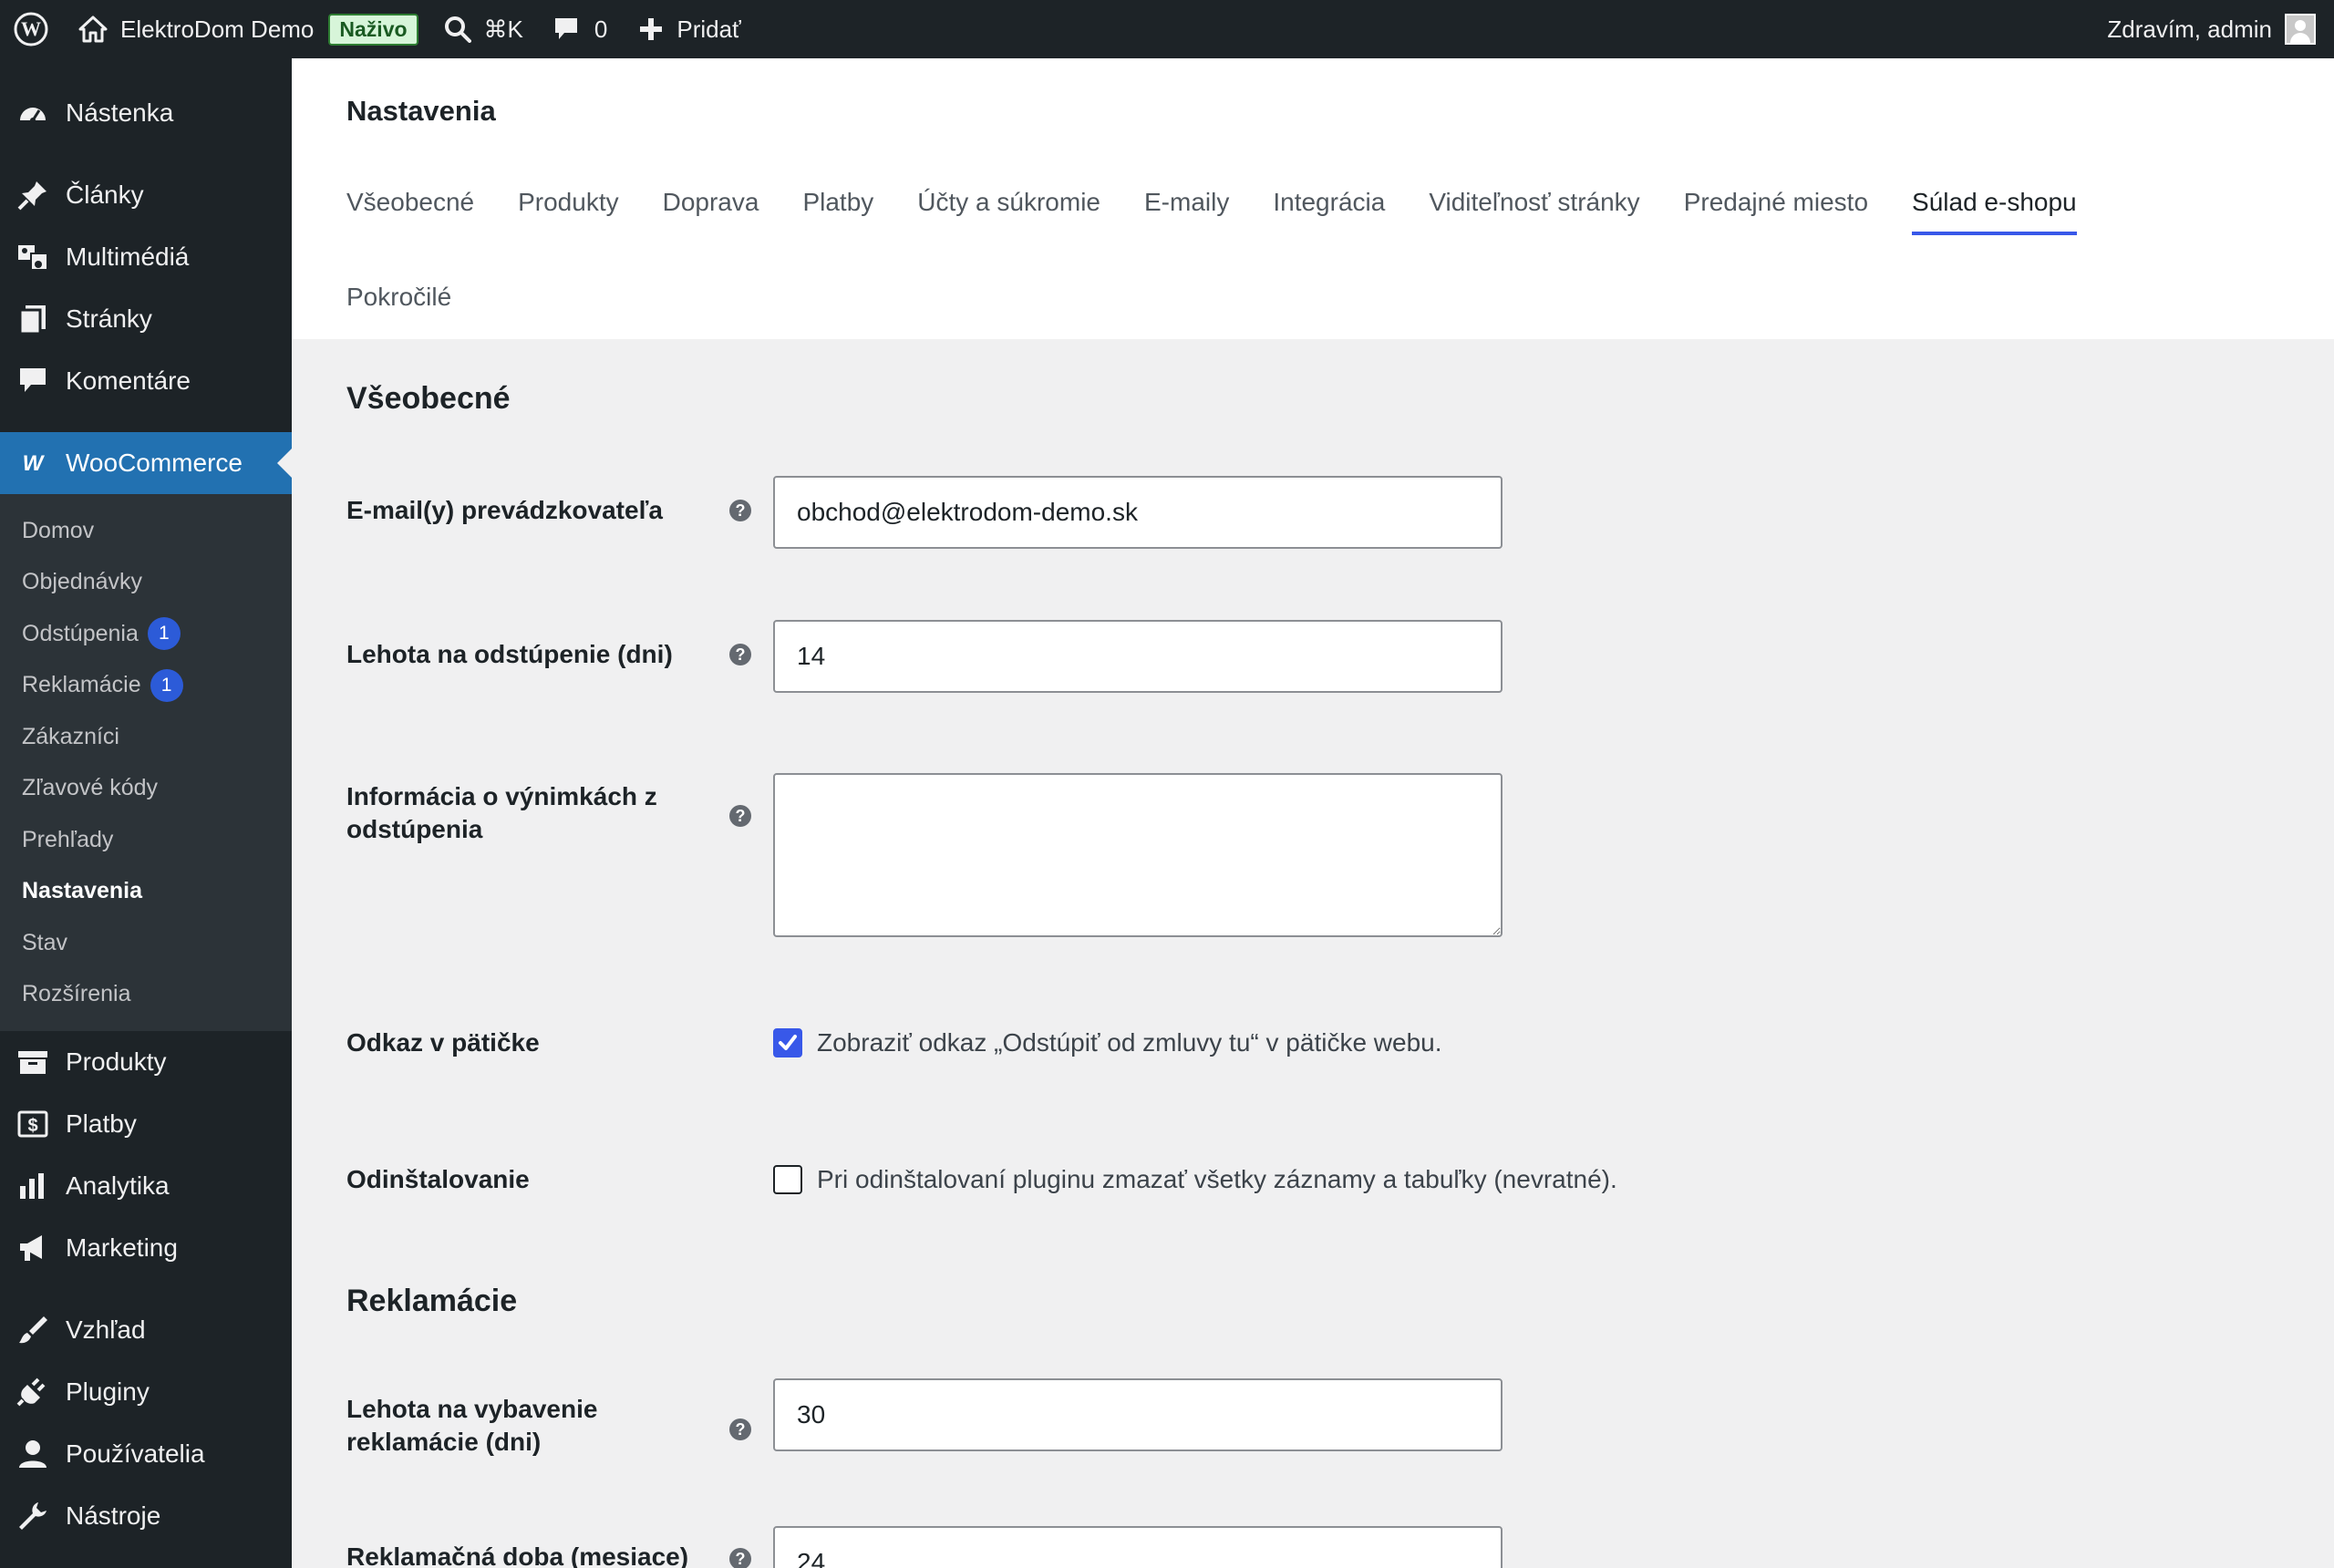 The height and width of the screenshot is (1568, 2334). What do you see at coordinates (566, 29) in the screenshot?
I see `comment-icon` at bounding box center [566, 29].